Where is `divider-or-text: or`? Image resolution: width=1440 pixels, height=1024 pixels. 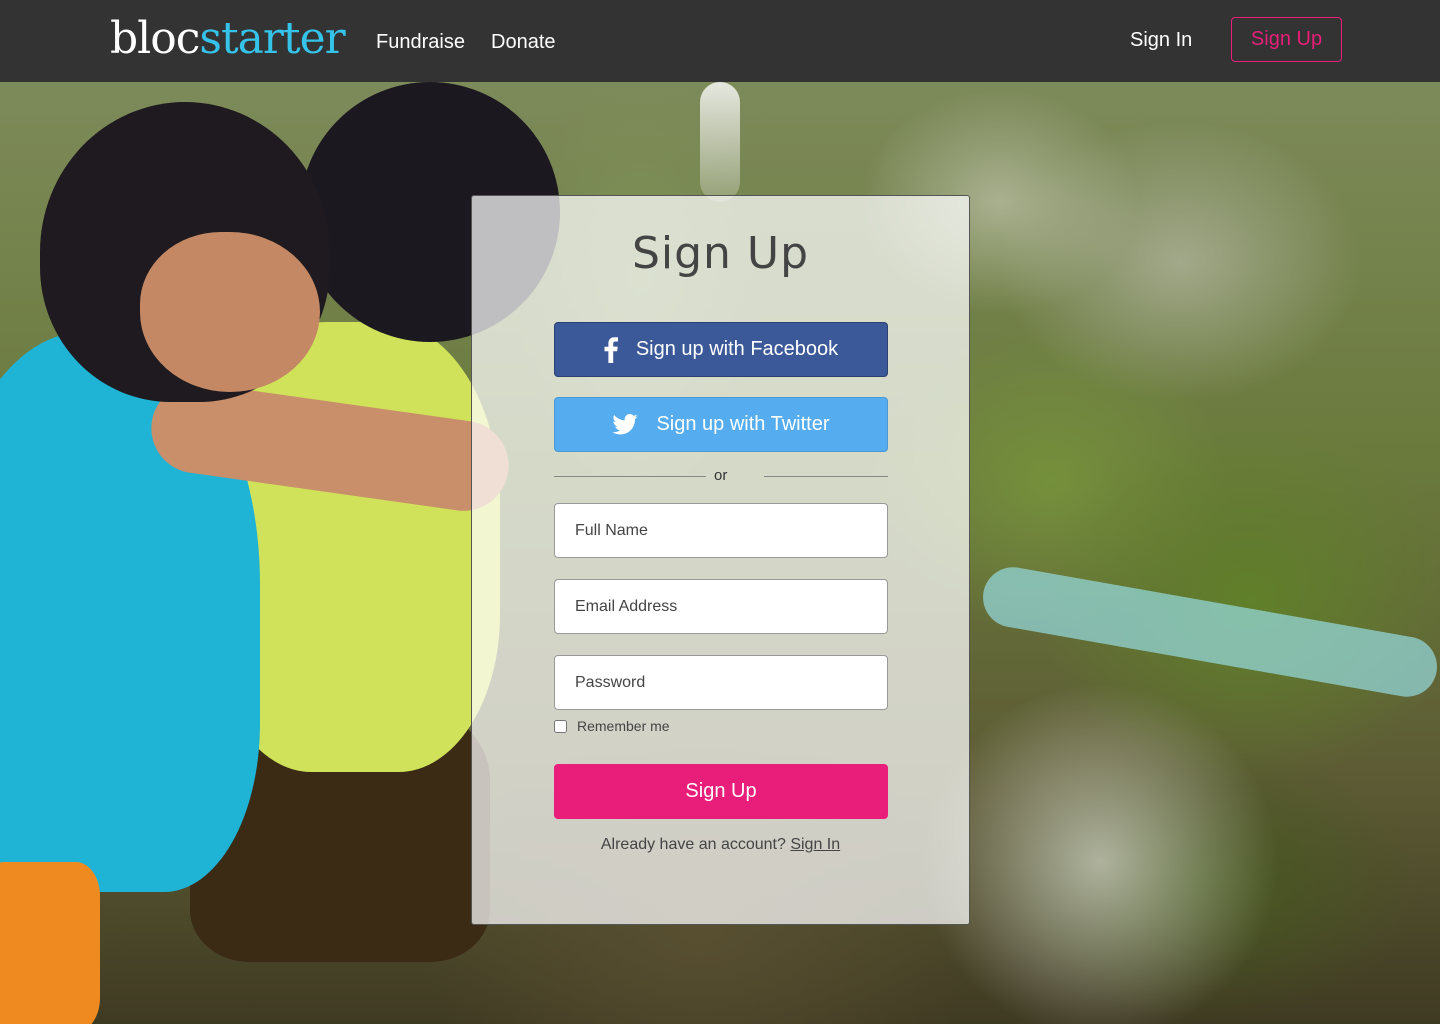 divider-or-text: or is located at coordinates (721, 475).